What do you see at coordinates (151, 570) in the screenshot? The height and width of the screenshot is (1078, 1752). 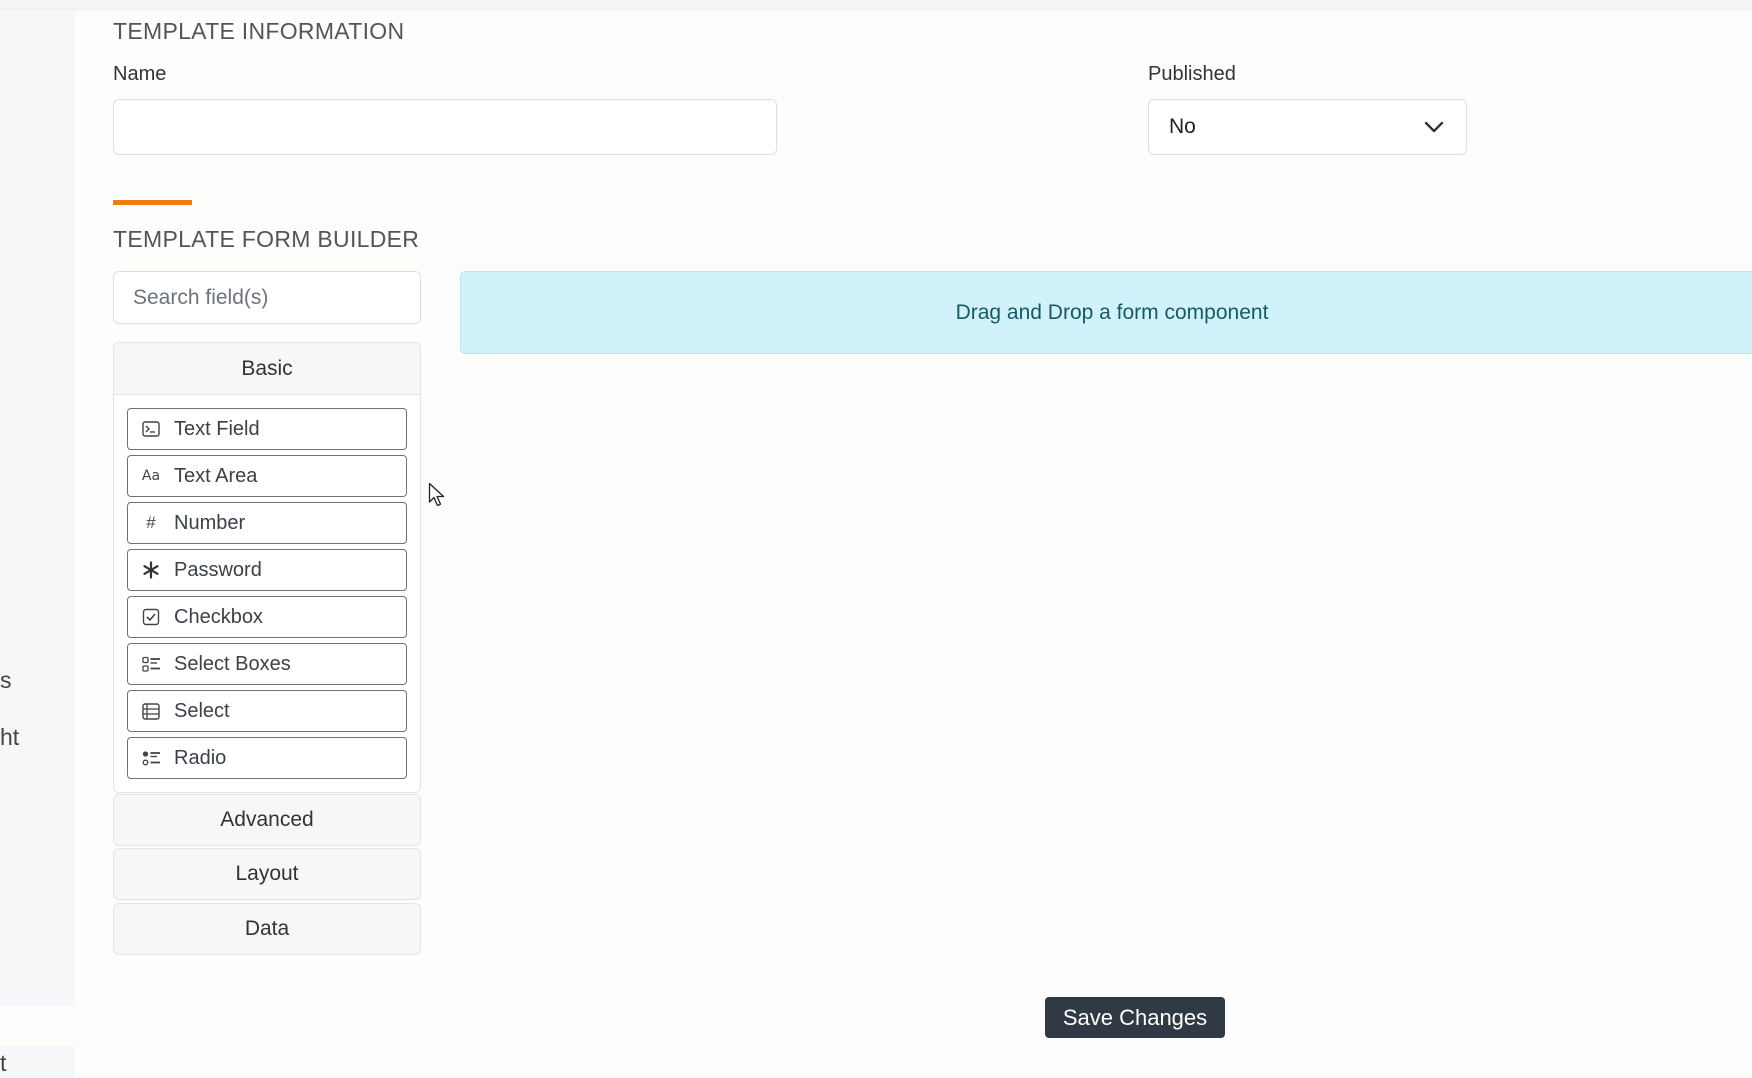 I see `asterisk-icon` at bounding box center [151, 570].